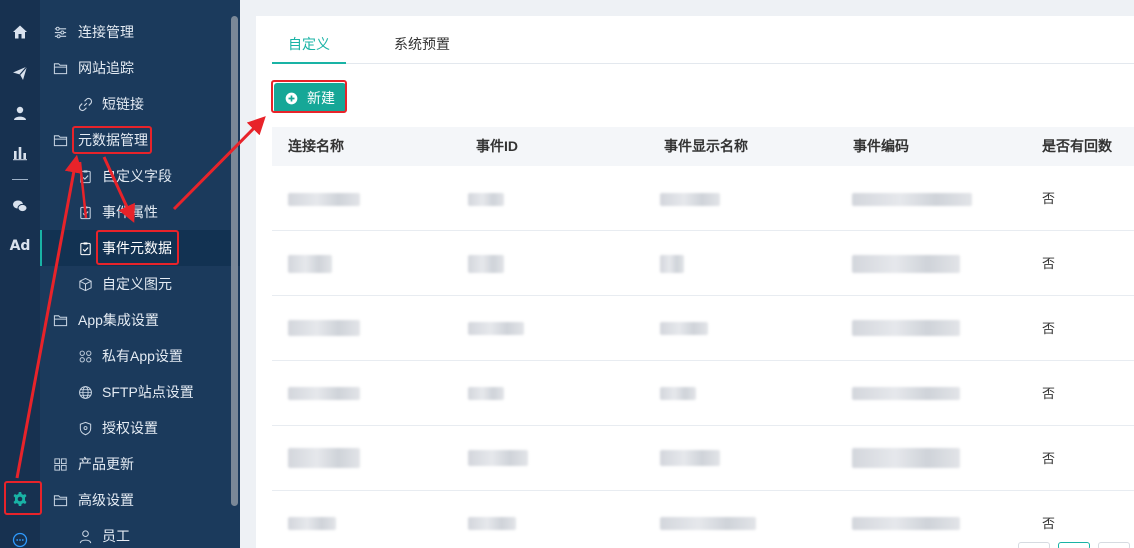 The height and width of the screenshot is (548, 1134). I want to click on menu-item-custom-elements: 自定义图元, so click(140, 284).